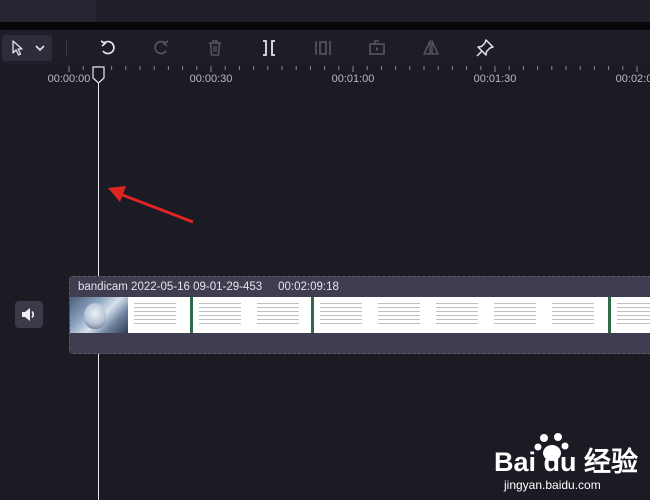  Describe the element at coordinates (552, 485) in the screenshot. I see `watermark-url: jingyan.baidu.com` at that location.